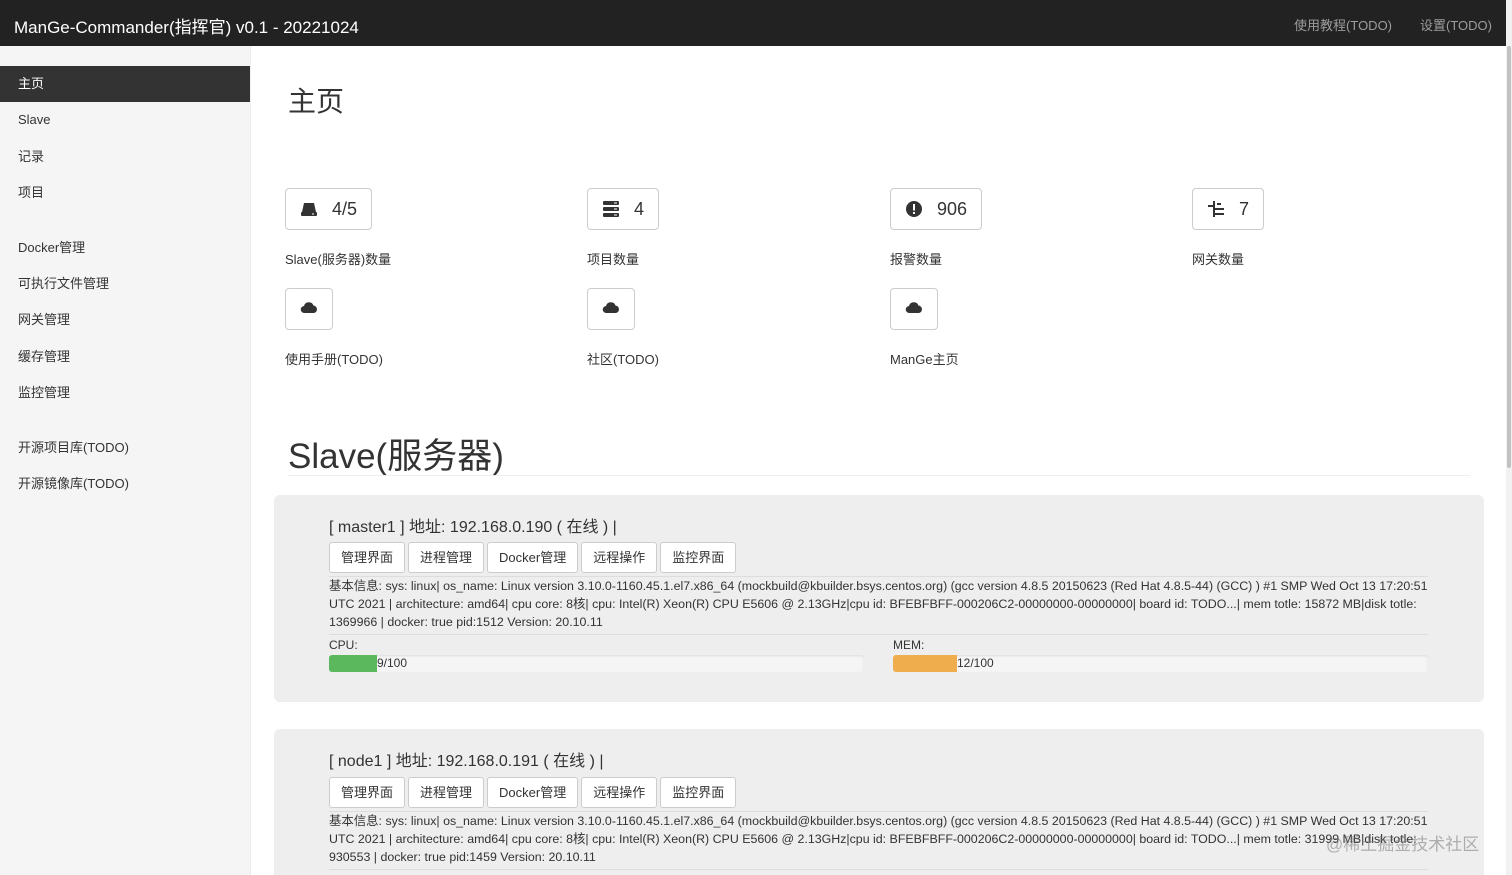  Describe the element at coordinates (343, 645) in the screenshot. I see `cpu-label: CPU:` at that location.